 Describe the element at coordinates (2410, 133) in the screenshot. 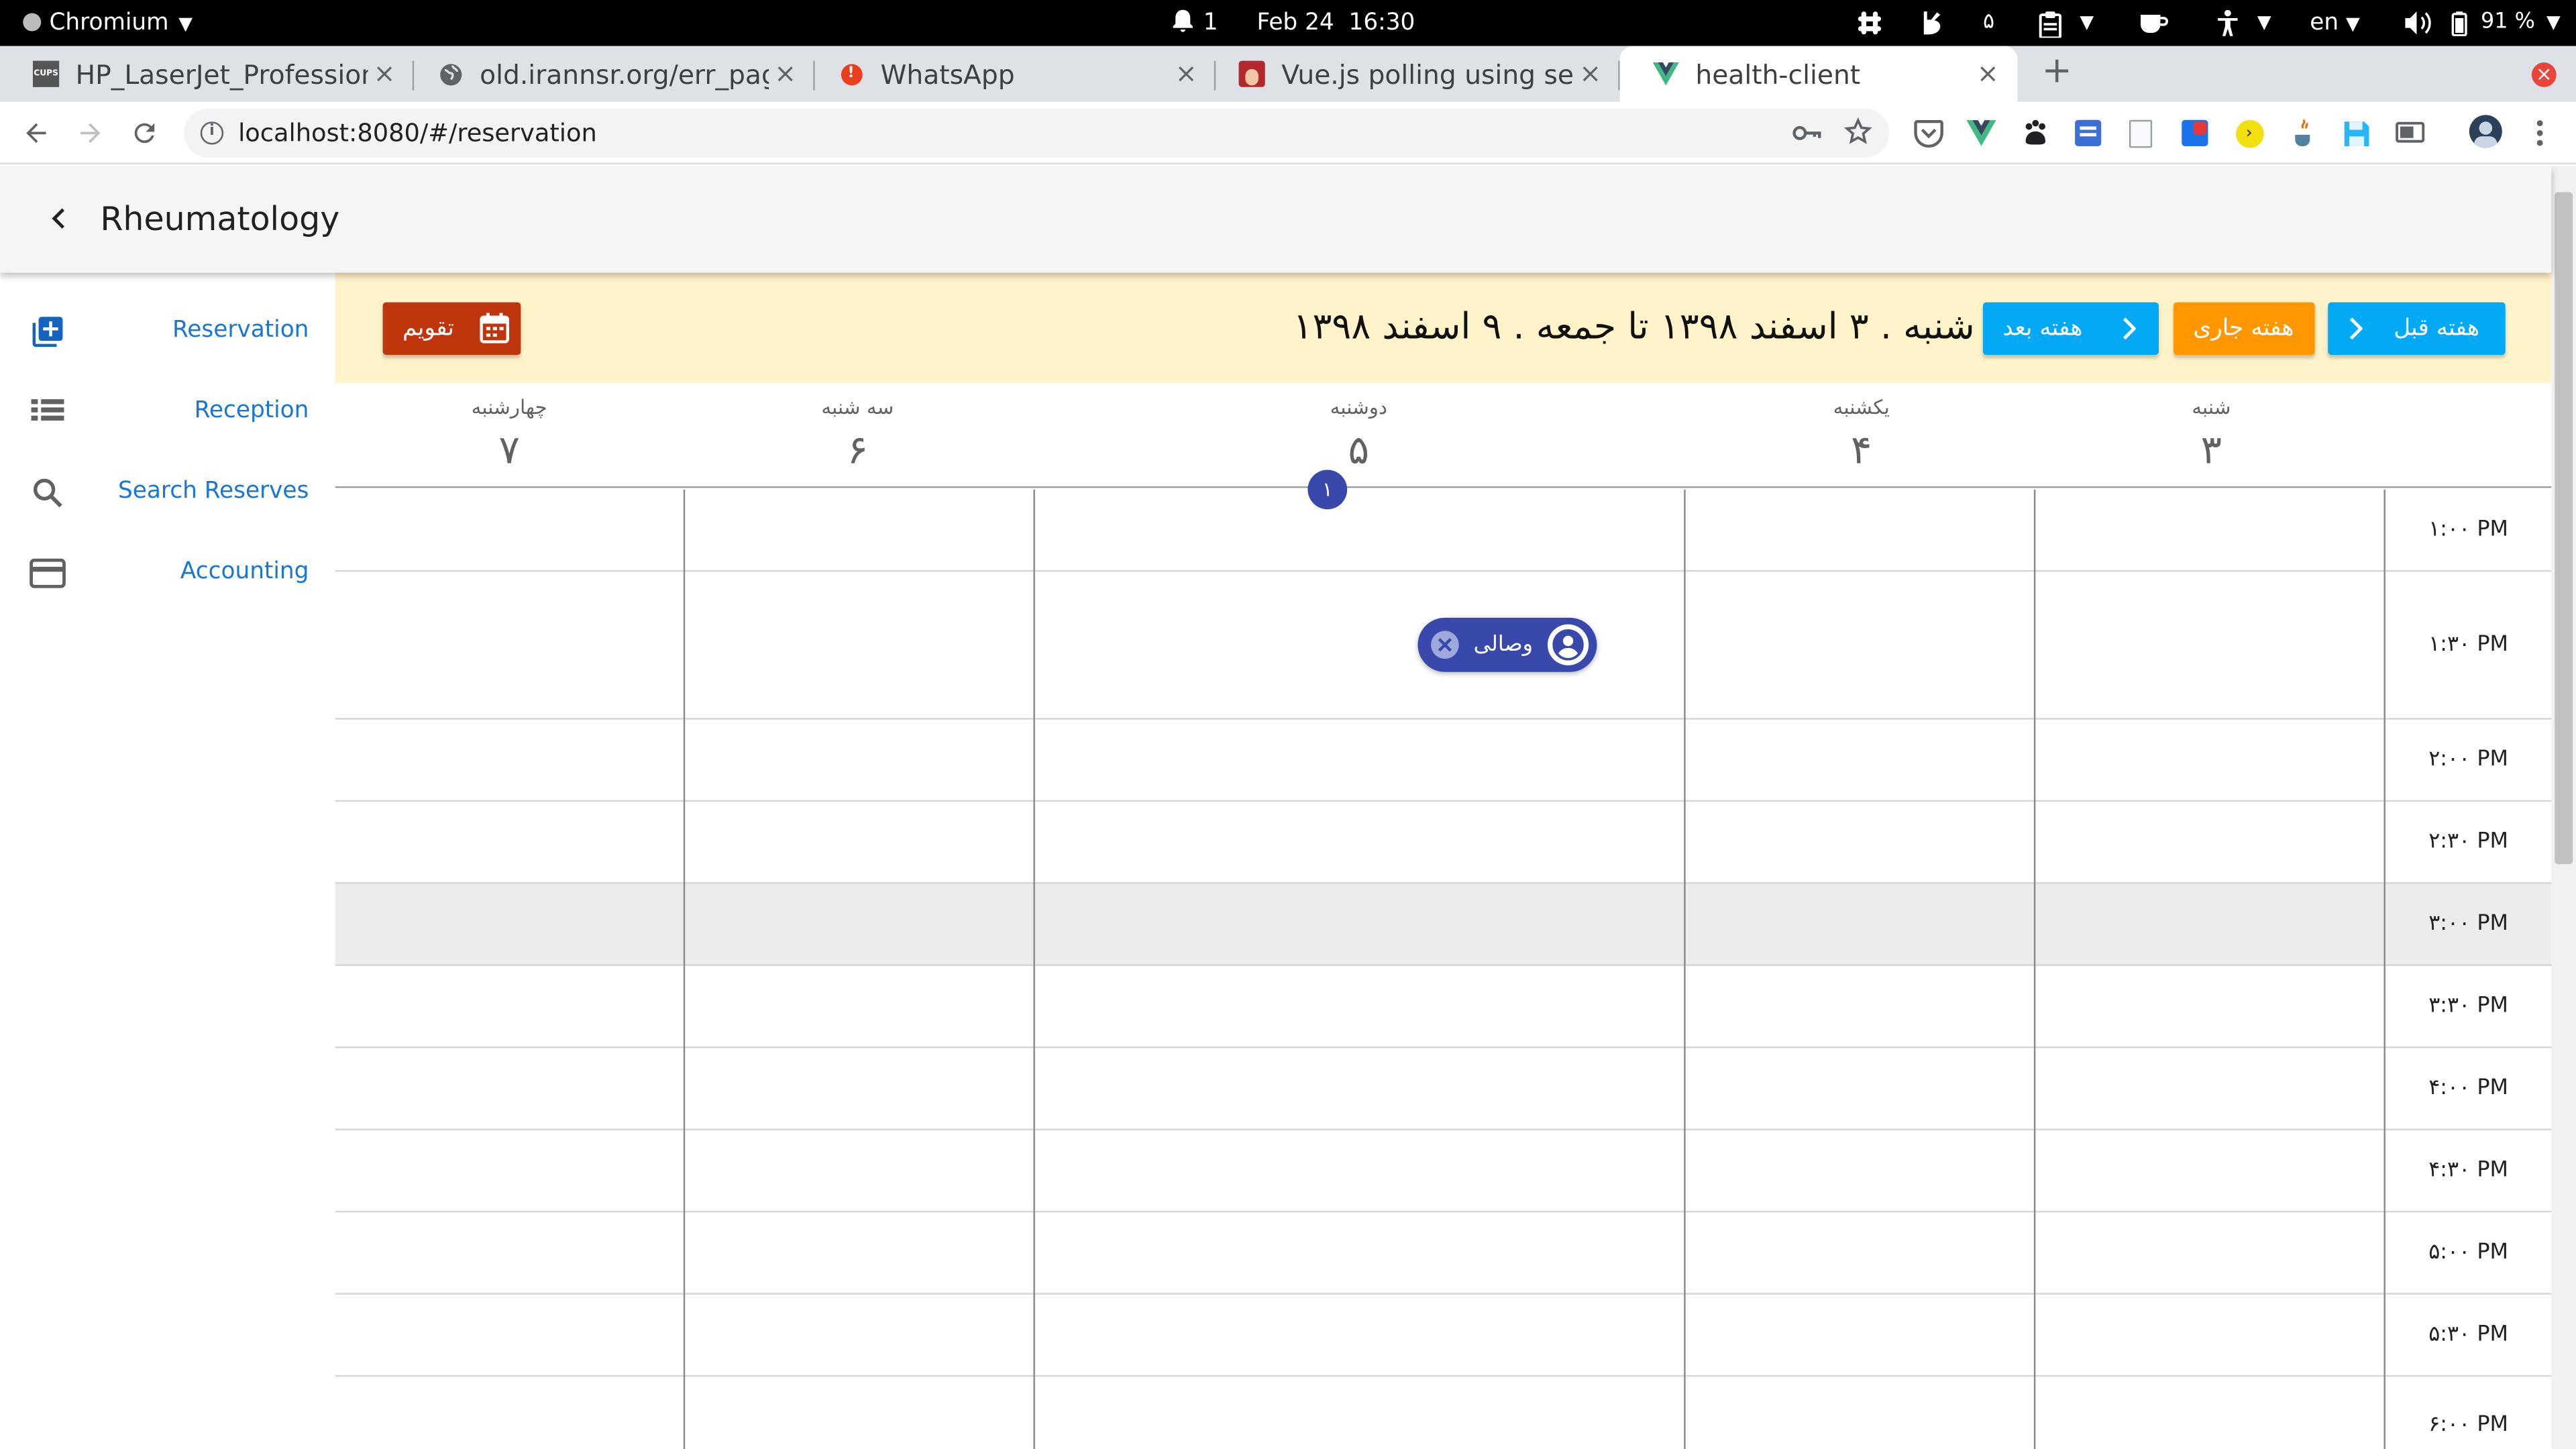

I see `cast-extension-icon` at that location.